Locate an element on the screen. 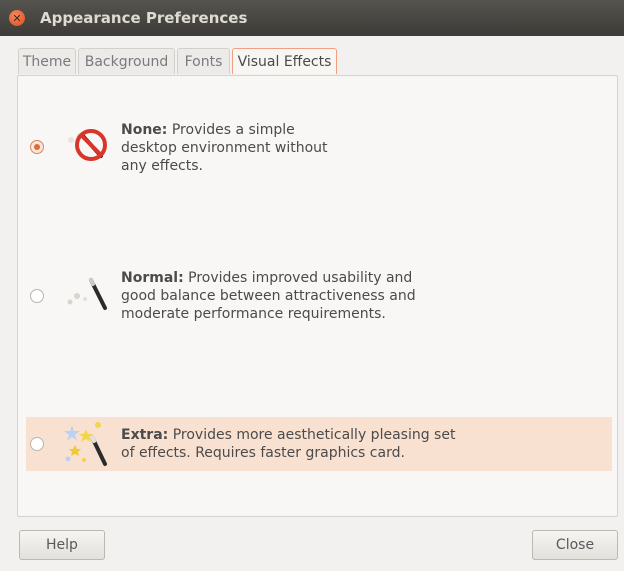  option-normal-description: Provides improved usability and is located at coordinates (300, 278).